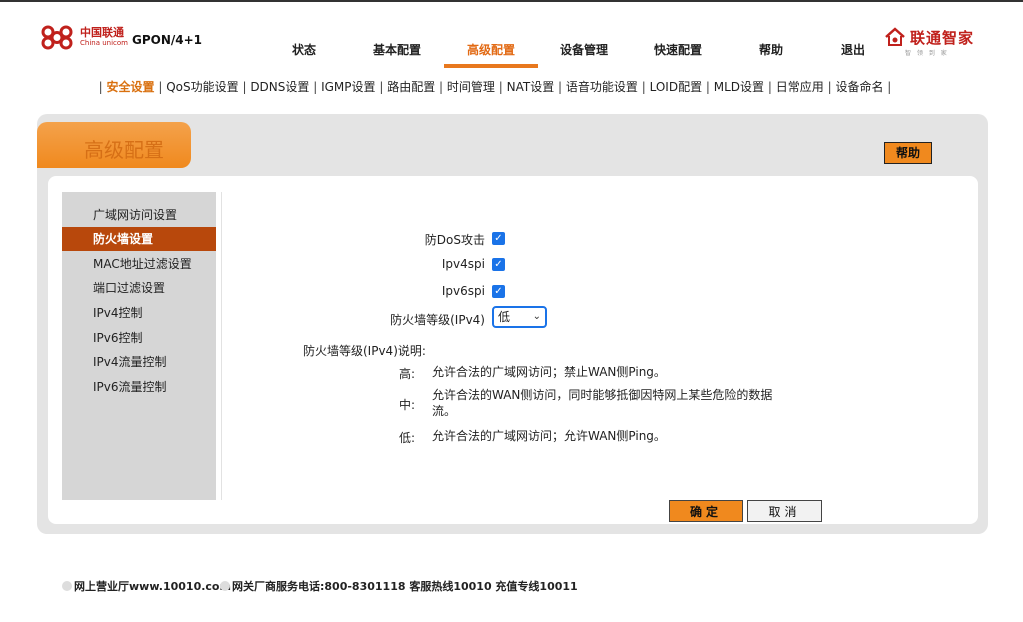 The height and width of the screenshot is (622, 1023). I want to click on subnav-routing: 路由配置, so click(411, 87).